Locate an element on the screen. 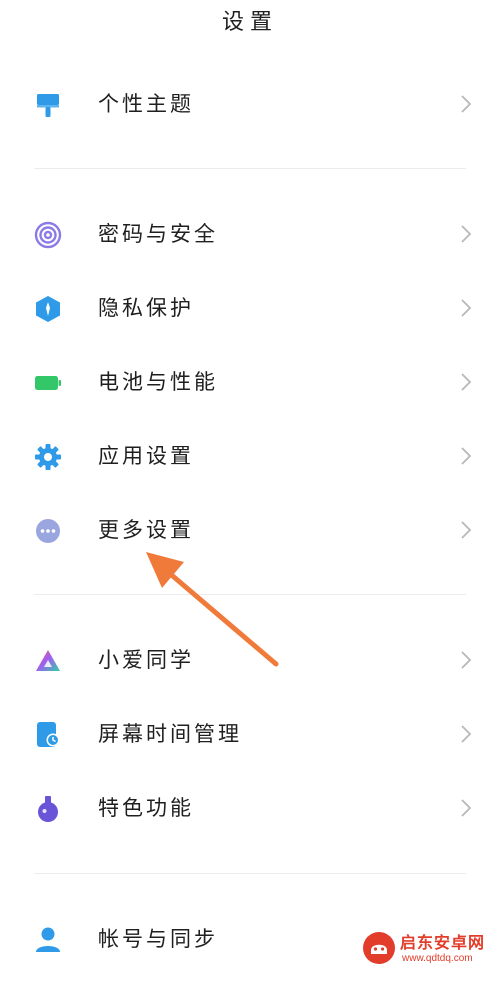  settings-item-label: 应用设置 is located at coordinates (146, 456).